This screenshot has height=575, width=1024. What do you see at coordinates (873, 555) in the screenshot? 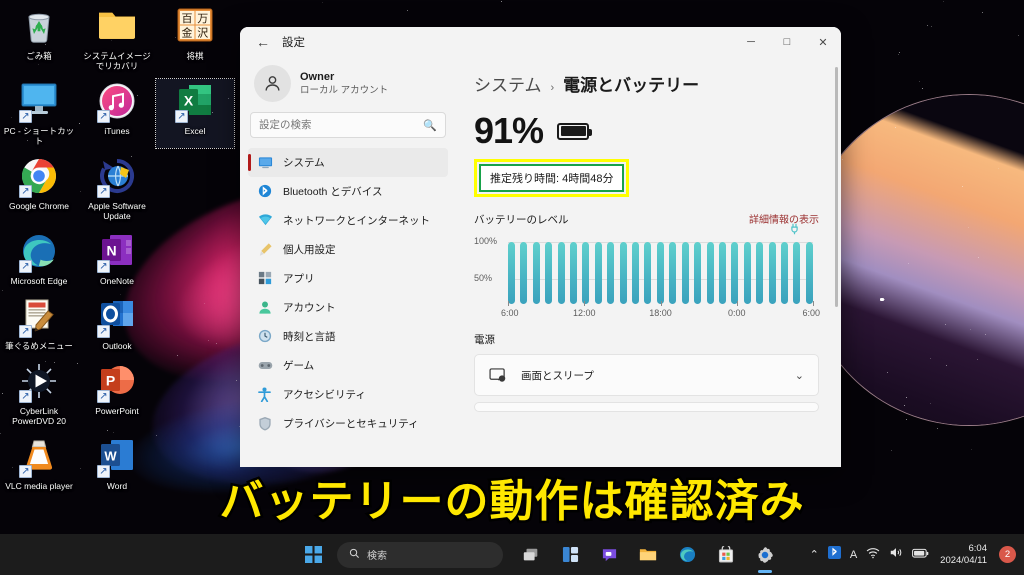
I see `wifi-icon` at bounding box center [873, 555].